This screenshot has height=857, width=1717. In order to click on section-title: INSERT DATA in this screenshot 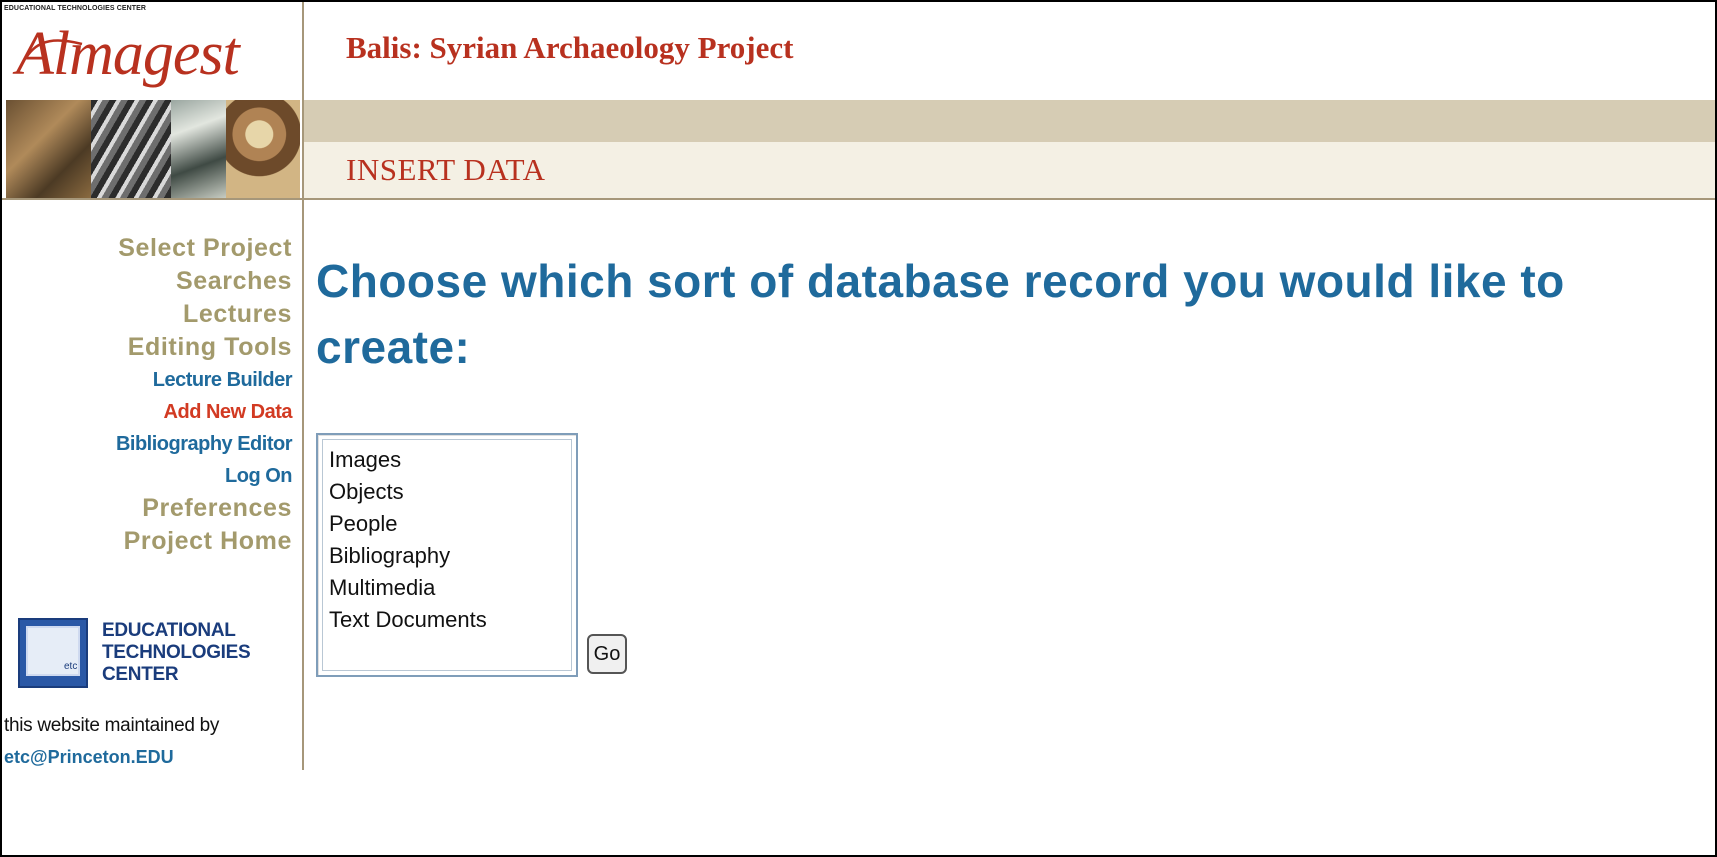, I will do `click(446, 169)`.